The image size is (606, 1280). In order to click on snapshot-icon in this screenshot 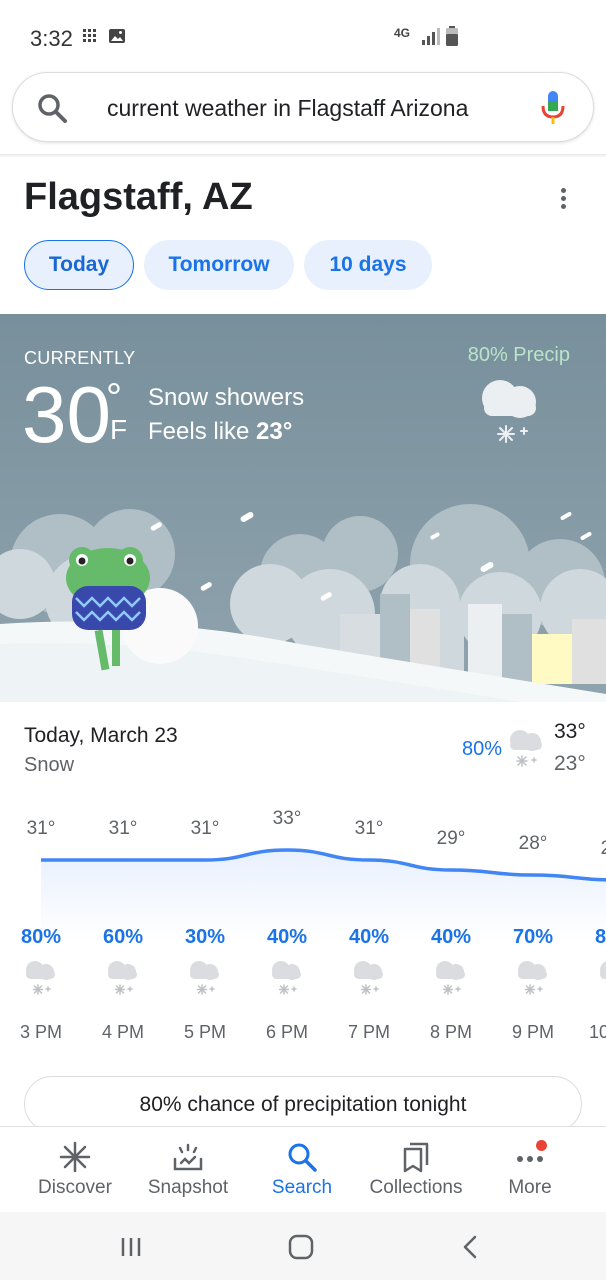, I will do `click(188, 1157)`.